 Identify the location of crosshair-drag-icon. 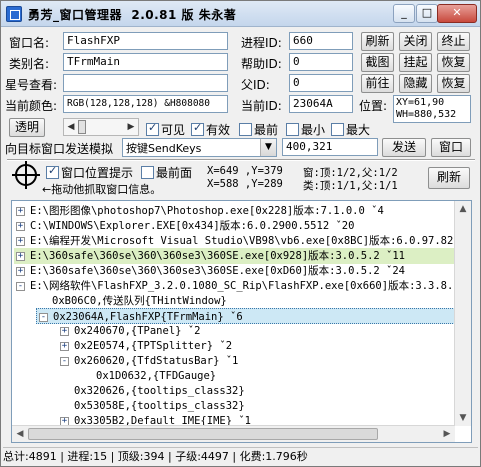
(26, 175).